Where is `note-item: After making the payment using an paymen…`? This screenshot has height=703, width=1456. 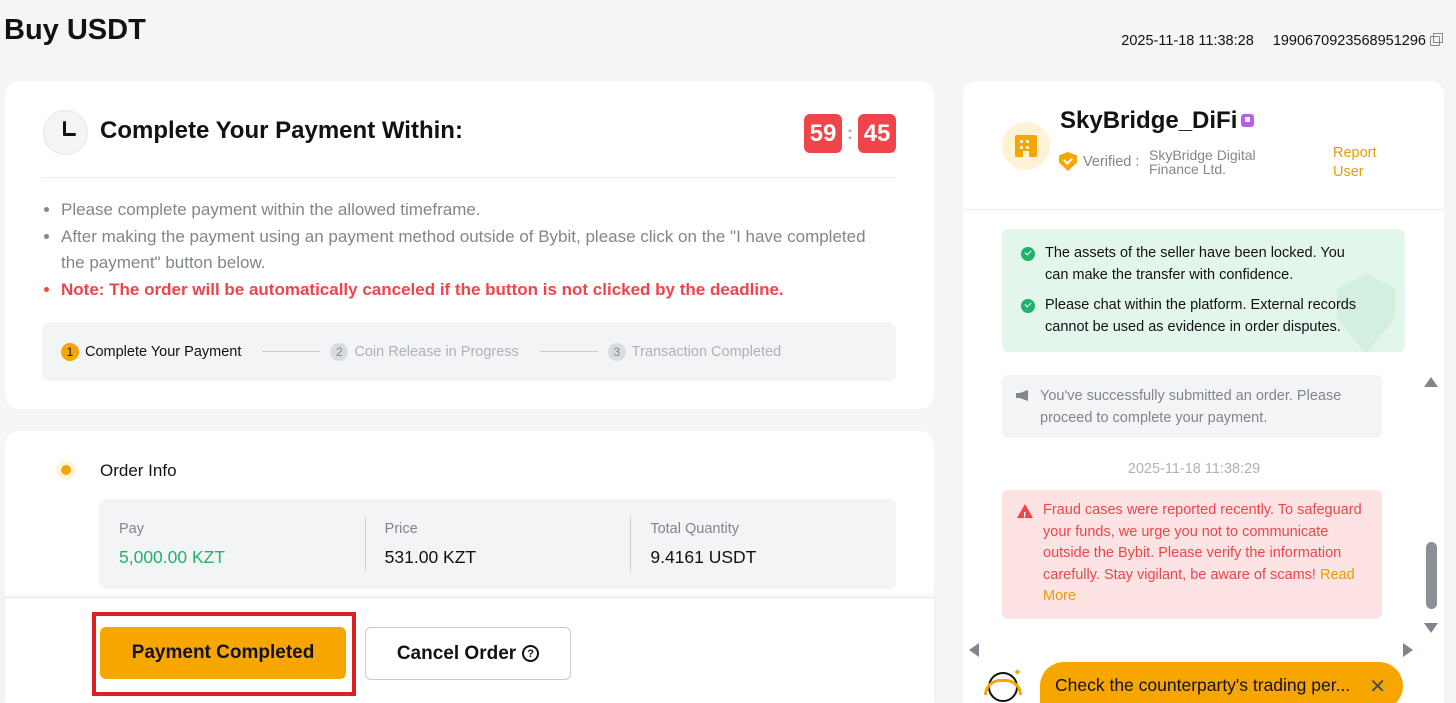 note-item: After making the payment using an paymen… is located at coordinates (471, 250).